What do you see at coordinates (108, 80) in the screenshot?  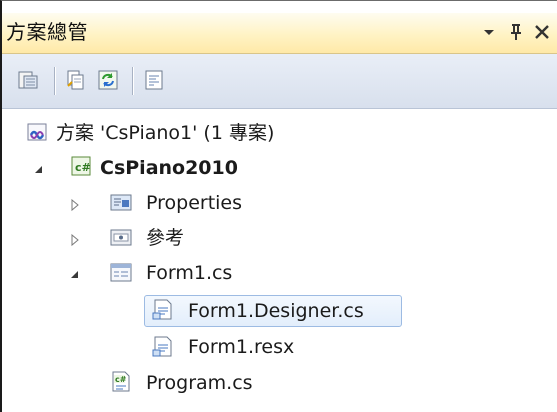 I see `refresh-icon` at bounding box center [108, 80].